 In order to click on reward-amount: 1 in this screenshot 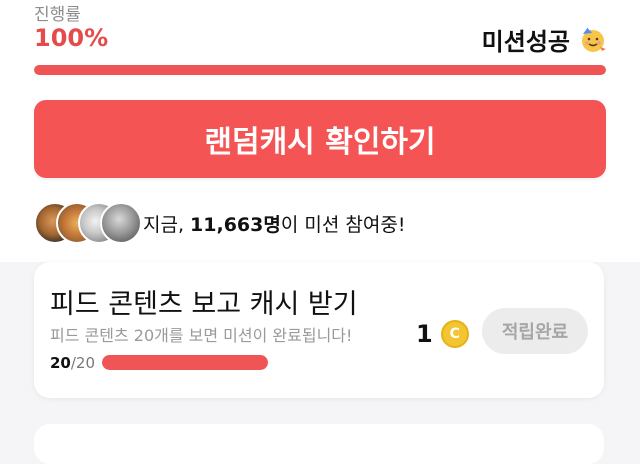, I will do `click(424, 334)`.